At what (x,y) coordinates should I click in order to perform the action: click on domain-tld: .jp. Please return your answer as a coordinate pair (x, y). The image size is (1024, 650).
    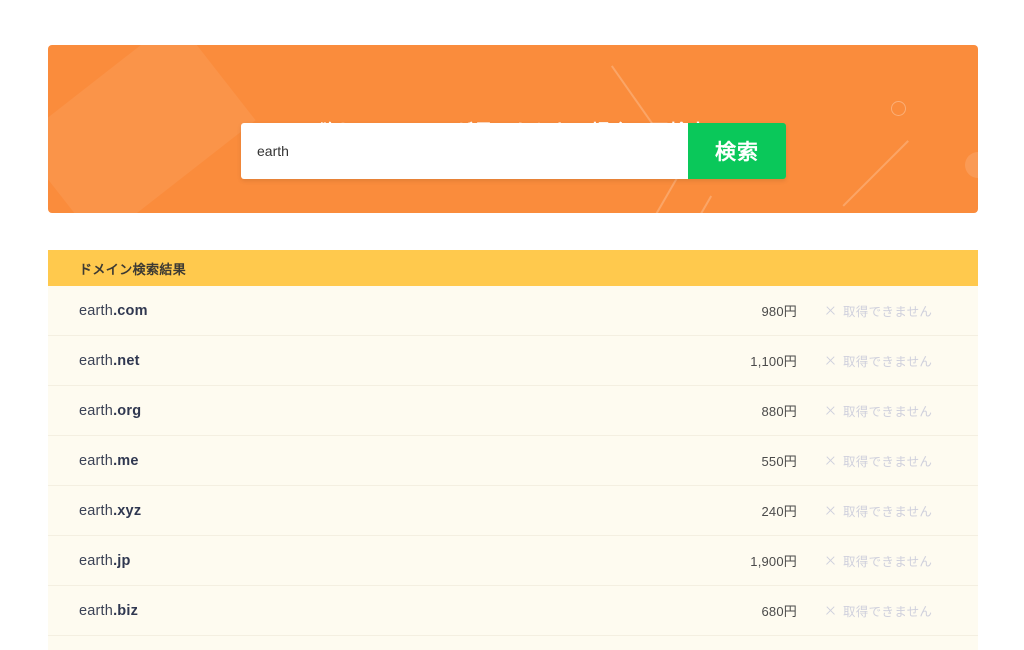
    Looking at the image, I should click on (122, 560).